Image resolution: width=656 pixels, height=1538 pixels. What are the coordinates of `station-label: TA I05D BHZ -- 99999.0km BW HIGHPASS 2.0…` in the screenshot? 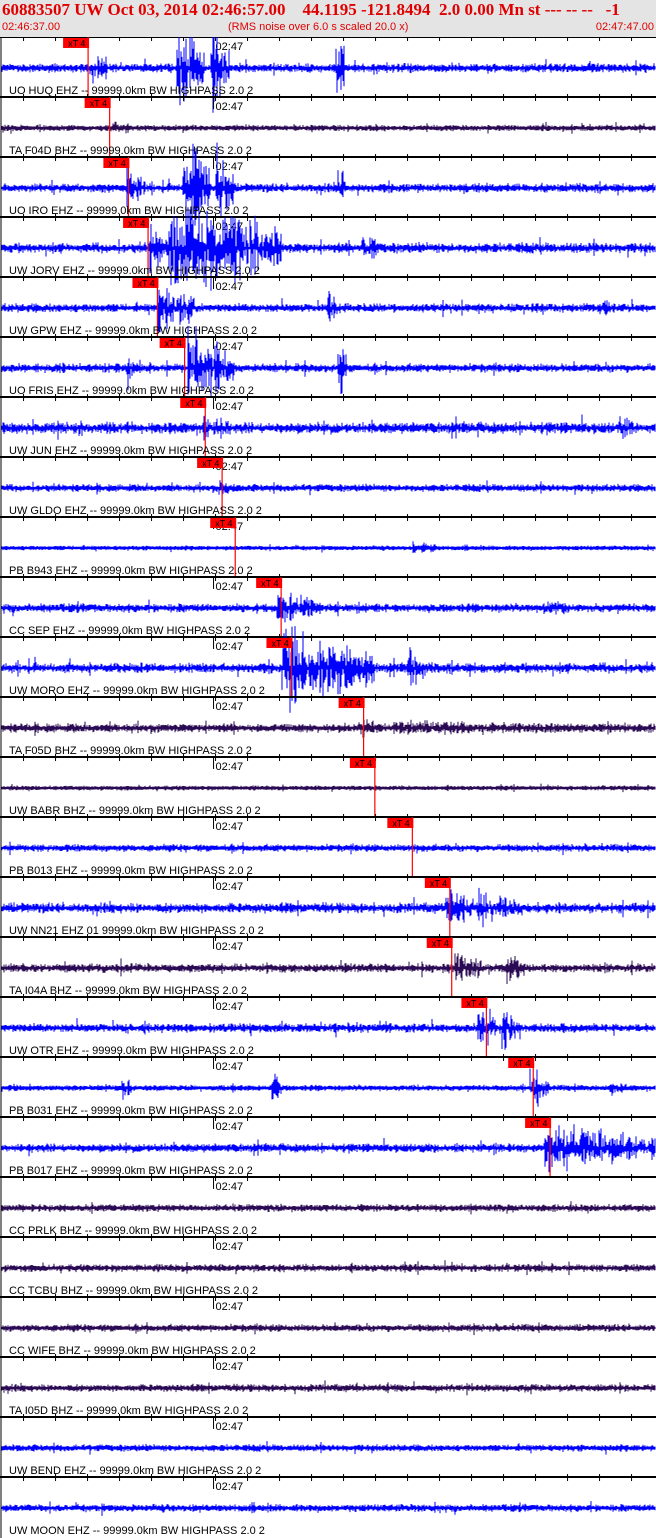 It's located at (128, 1411).